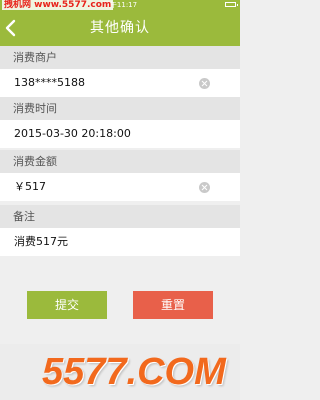 This screenshot has width=320, height=400. I want to click on note-field: 消费517元, so click(120, 242).